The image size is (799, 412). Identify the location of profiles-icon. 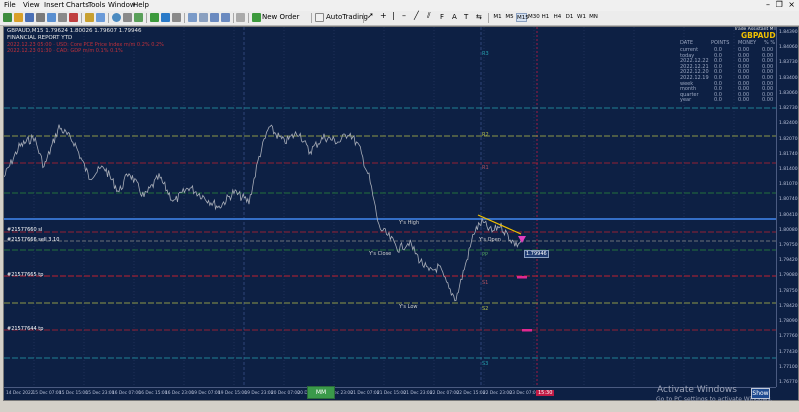
(18, 17).